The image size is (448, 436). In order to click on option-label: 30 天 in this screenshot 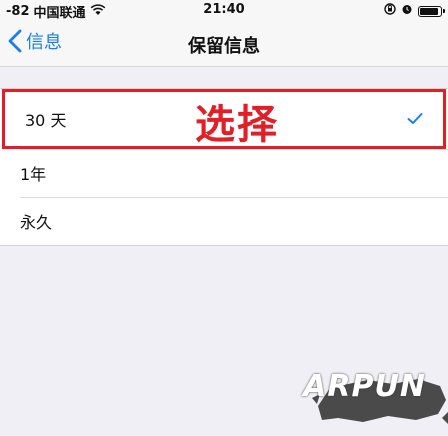, I will do `click(46, 120)`.